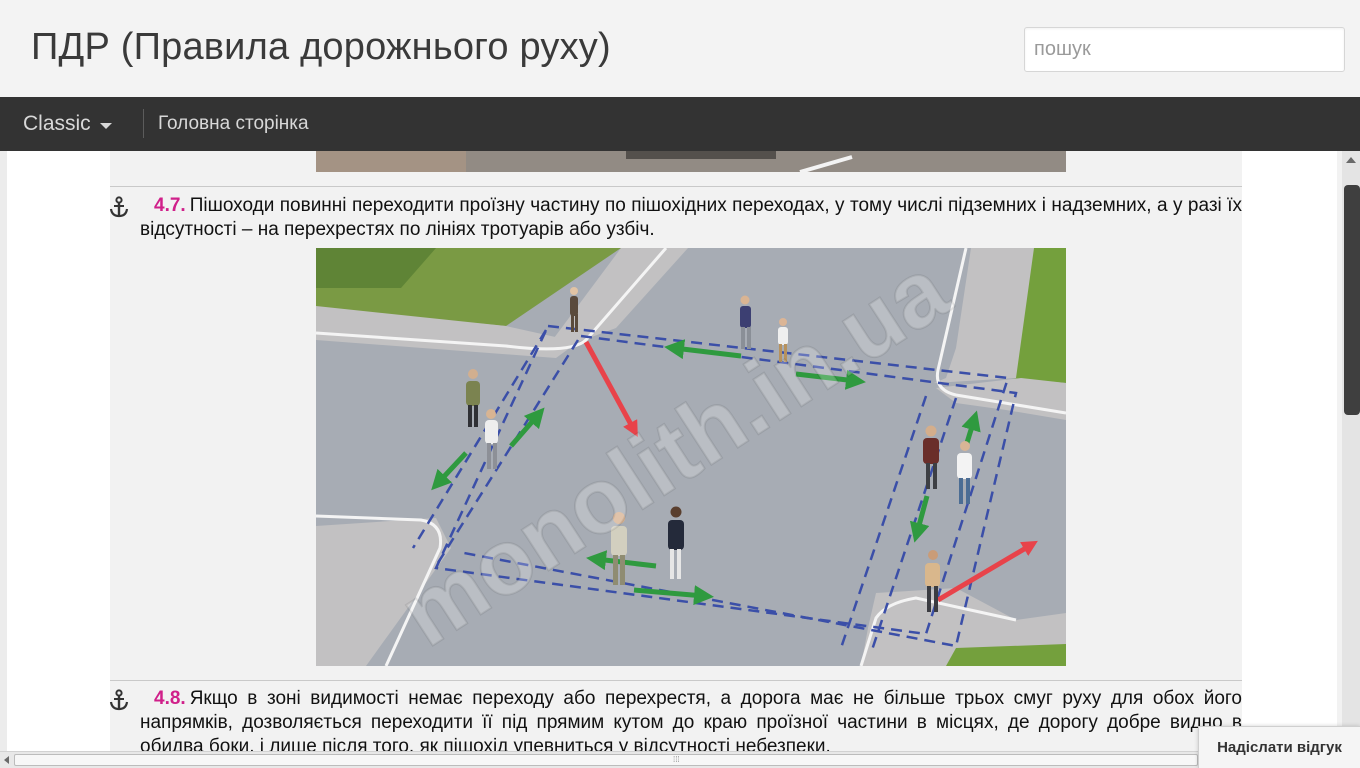 Image resolution: width=1360 pixels, height=768 pixels. What do you see at coordinates (170, 698) in the screenshot?
I see `rule-number: 4.8.` at bounding box center [170, 698].